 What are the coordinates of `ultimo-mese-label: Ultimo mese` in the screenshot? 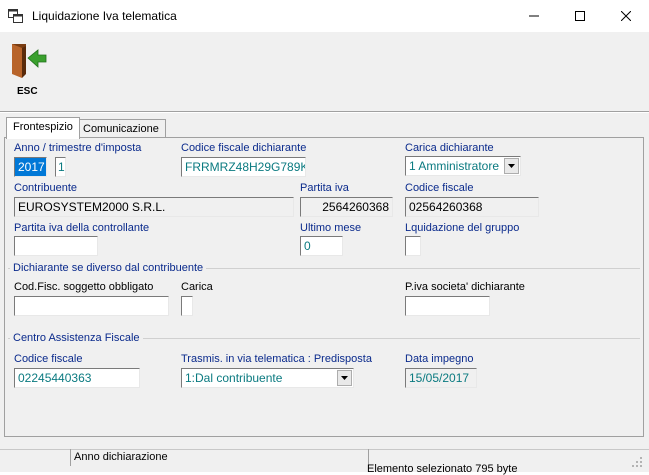 It's located at (331, 228).